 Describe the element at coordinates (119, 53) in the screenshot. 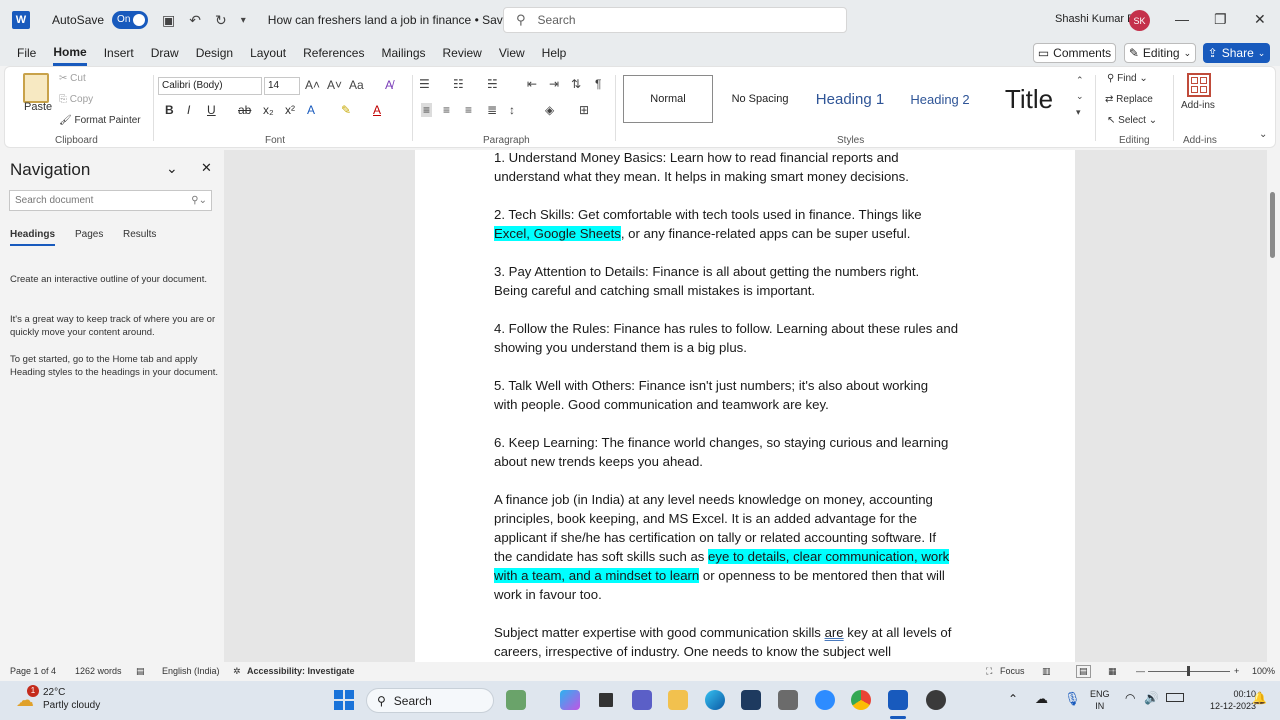

I see `tab-insert: Insert` at that location.